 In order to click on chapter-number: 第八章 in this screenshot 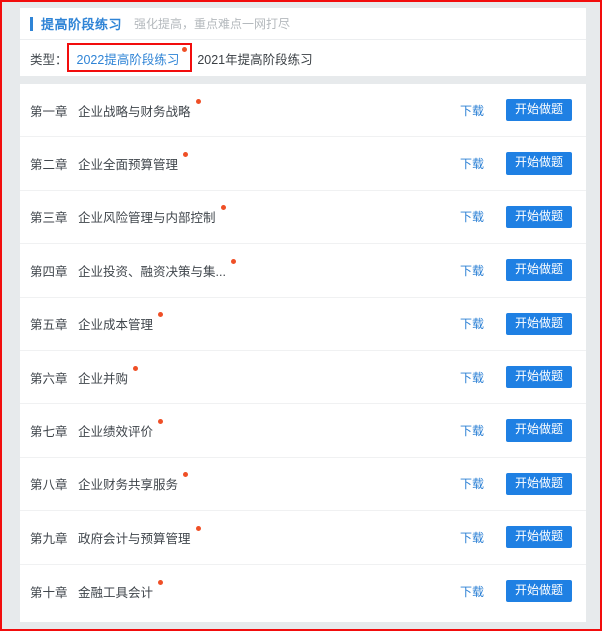, I will do `click(49, 485)`.